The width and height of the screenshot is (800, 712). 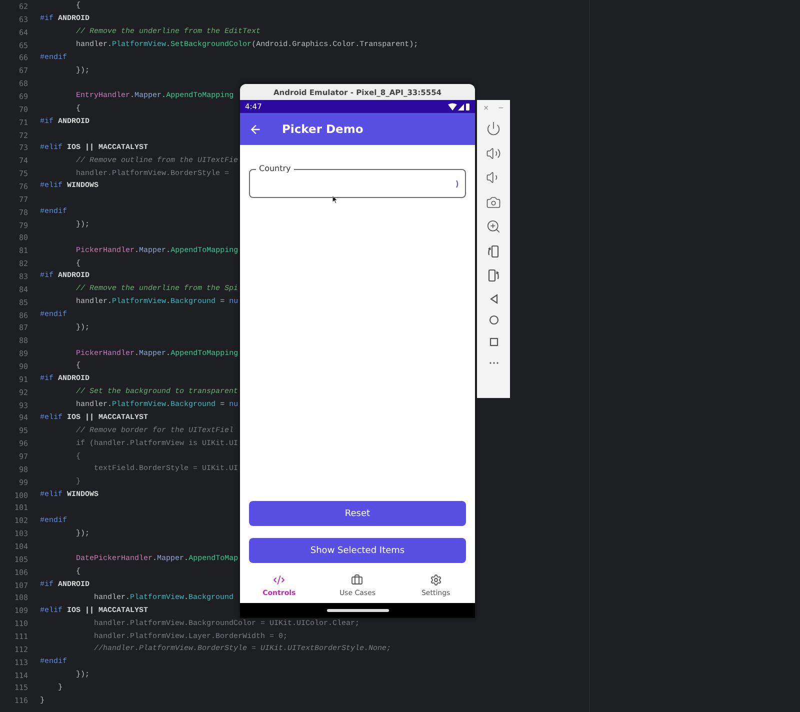 What do you see at coordinates (493, 251) in the screenshot?
I see `rotate-left-icon` at bounding box center [493, 251].